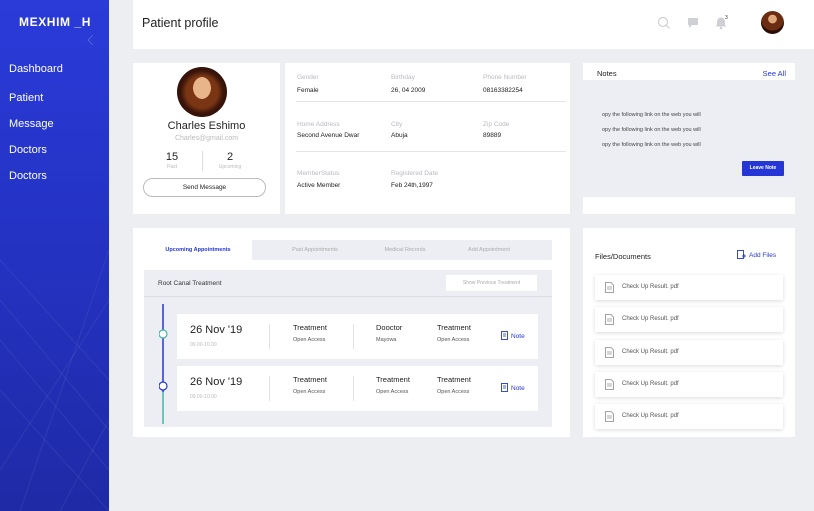  Describe the element at coordinates (403, 77) in the screenshot. I see `birthday-label: Birthday` at that location.